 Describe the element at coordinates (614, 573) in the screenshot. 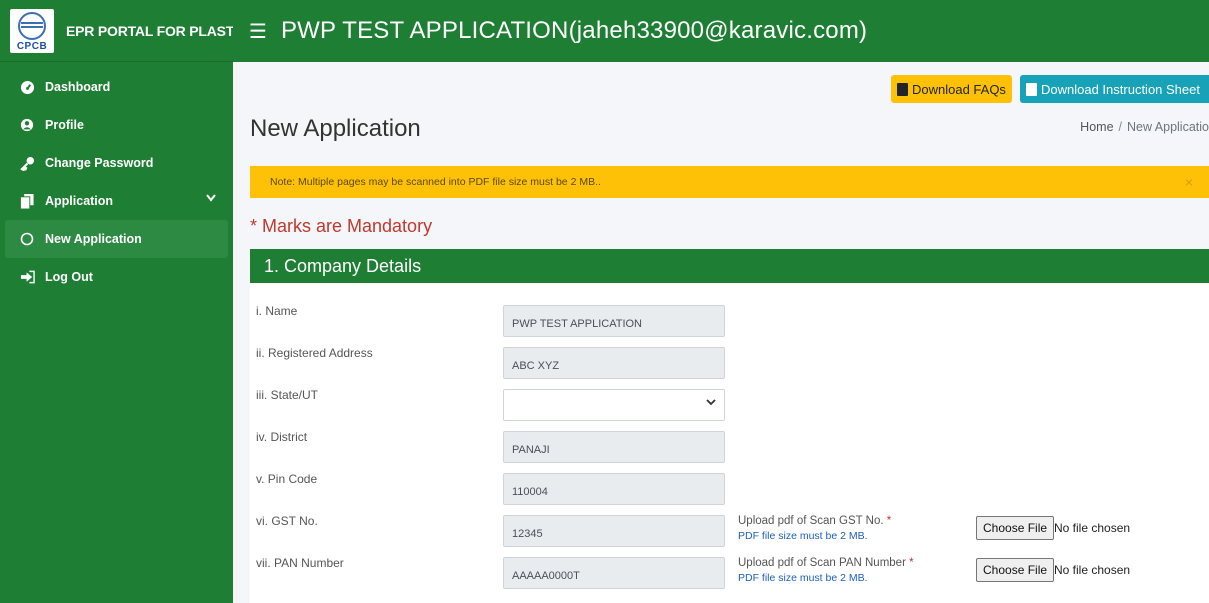

I see `pan-field: AAAAA0000T` at that location.